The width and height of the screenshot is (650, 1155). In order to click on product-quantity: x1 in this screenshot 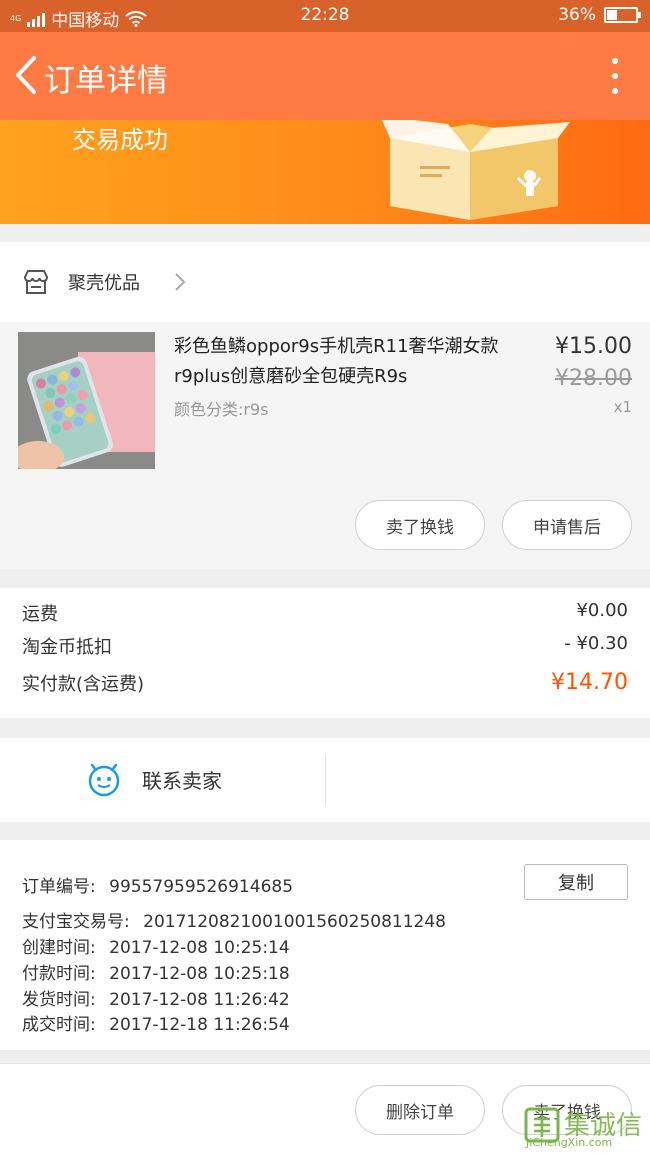, I will do `click(622, 407)`.